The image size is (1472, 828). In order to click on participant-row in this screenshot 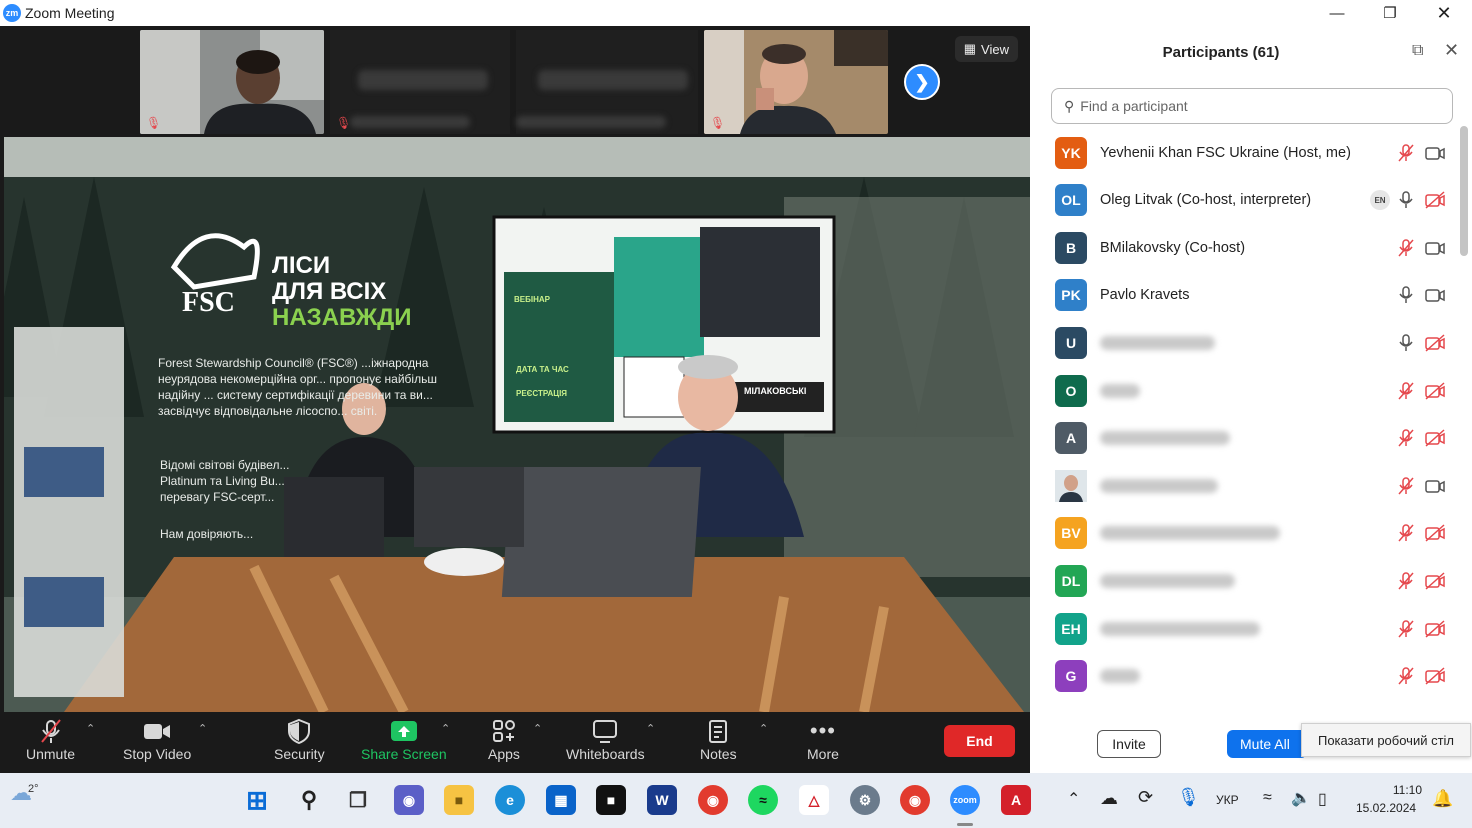, I will do `click(1245, 485)`.